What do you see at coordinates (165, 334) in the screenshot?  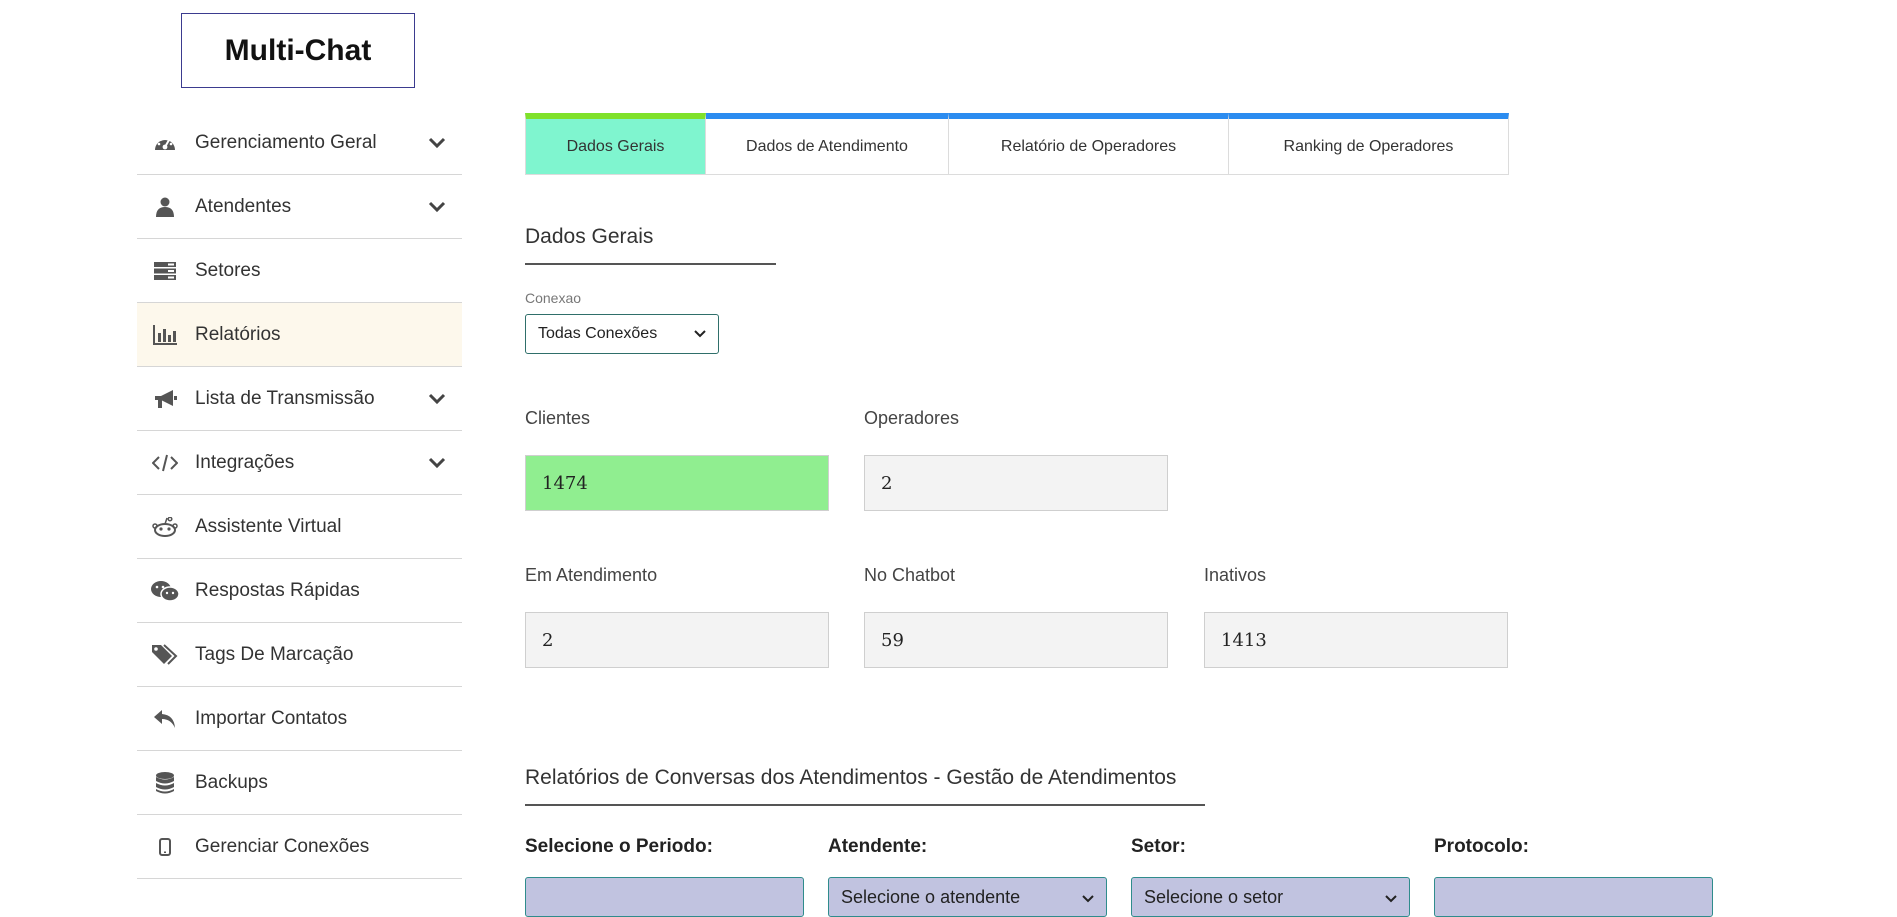 I see `bar-chart-icon` at bounding box center [165, 334].